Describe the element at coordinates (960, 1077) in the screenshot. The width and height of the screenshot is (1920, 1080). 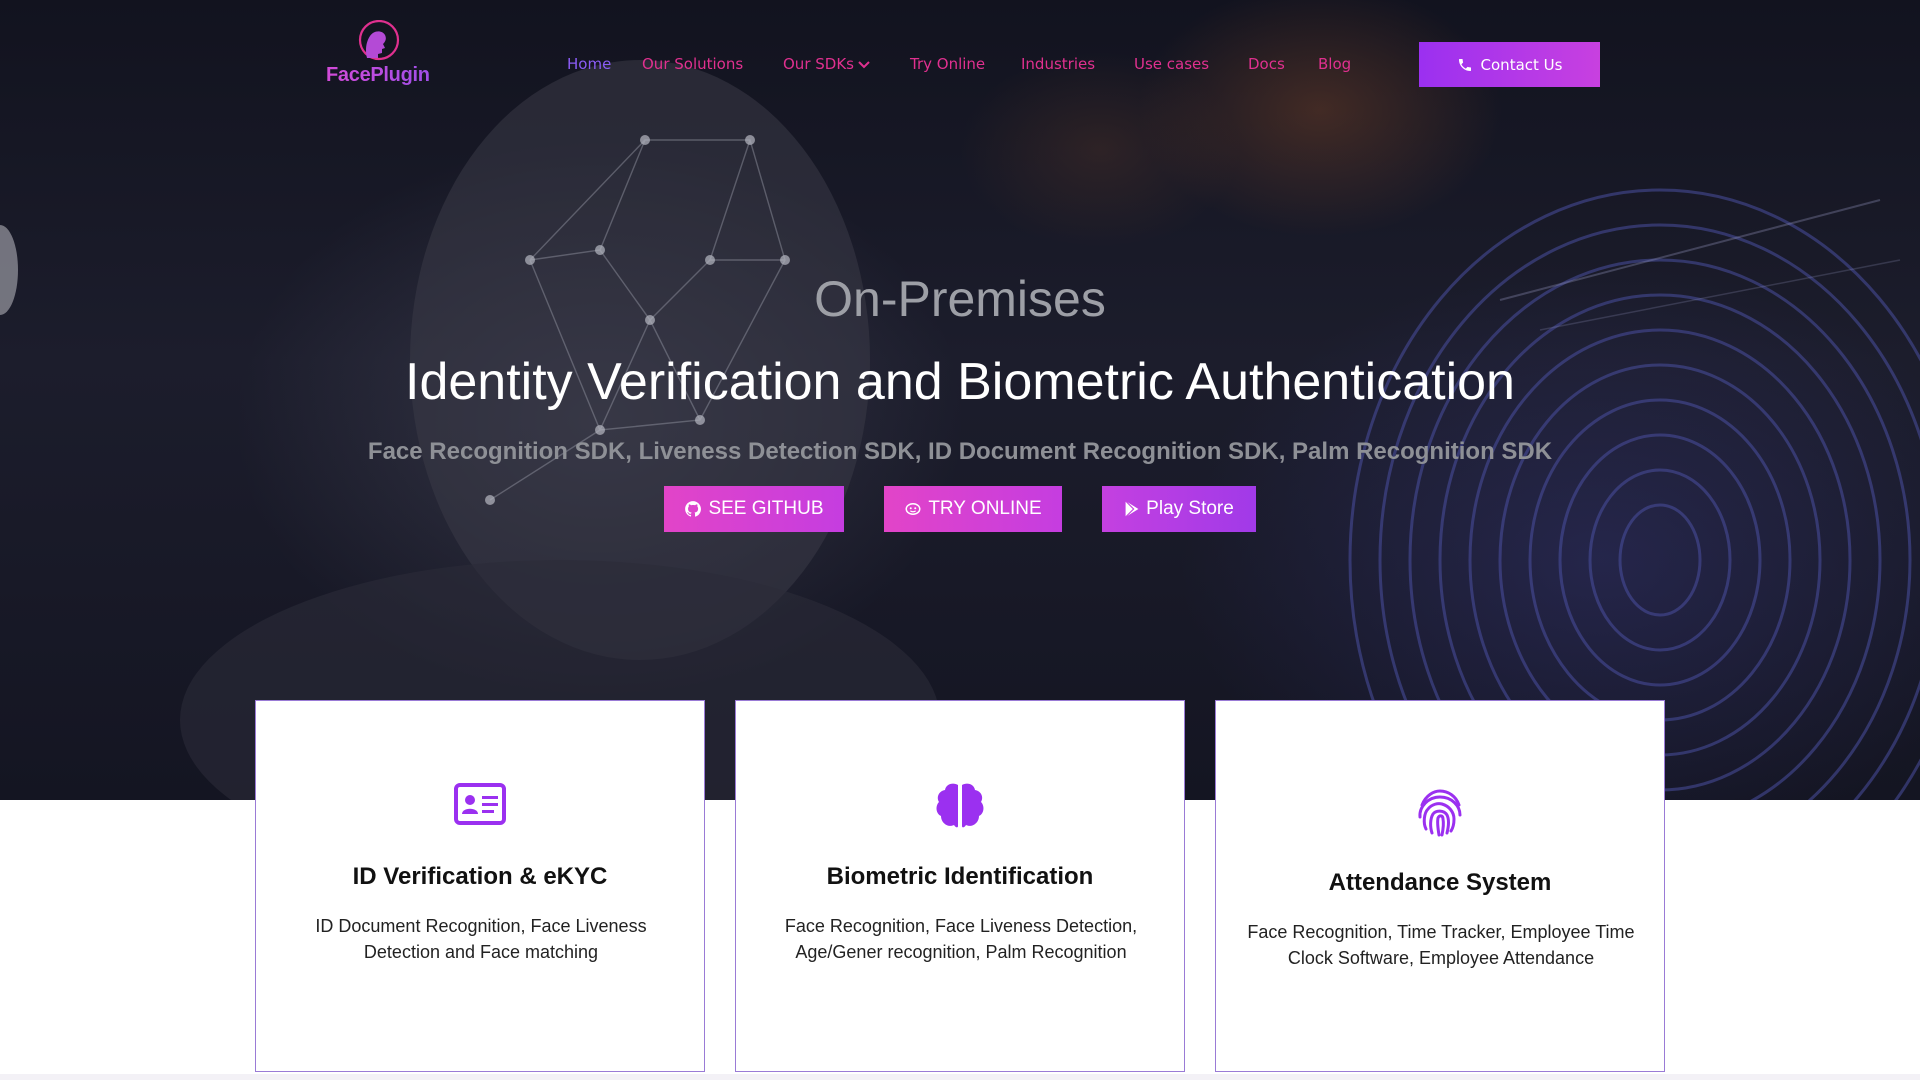
I see `section-divider` at that location.